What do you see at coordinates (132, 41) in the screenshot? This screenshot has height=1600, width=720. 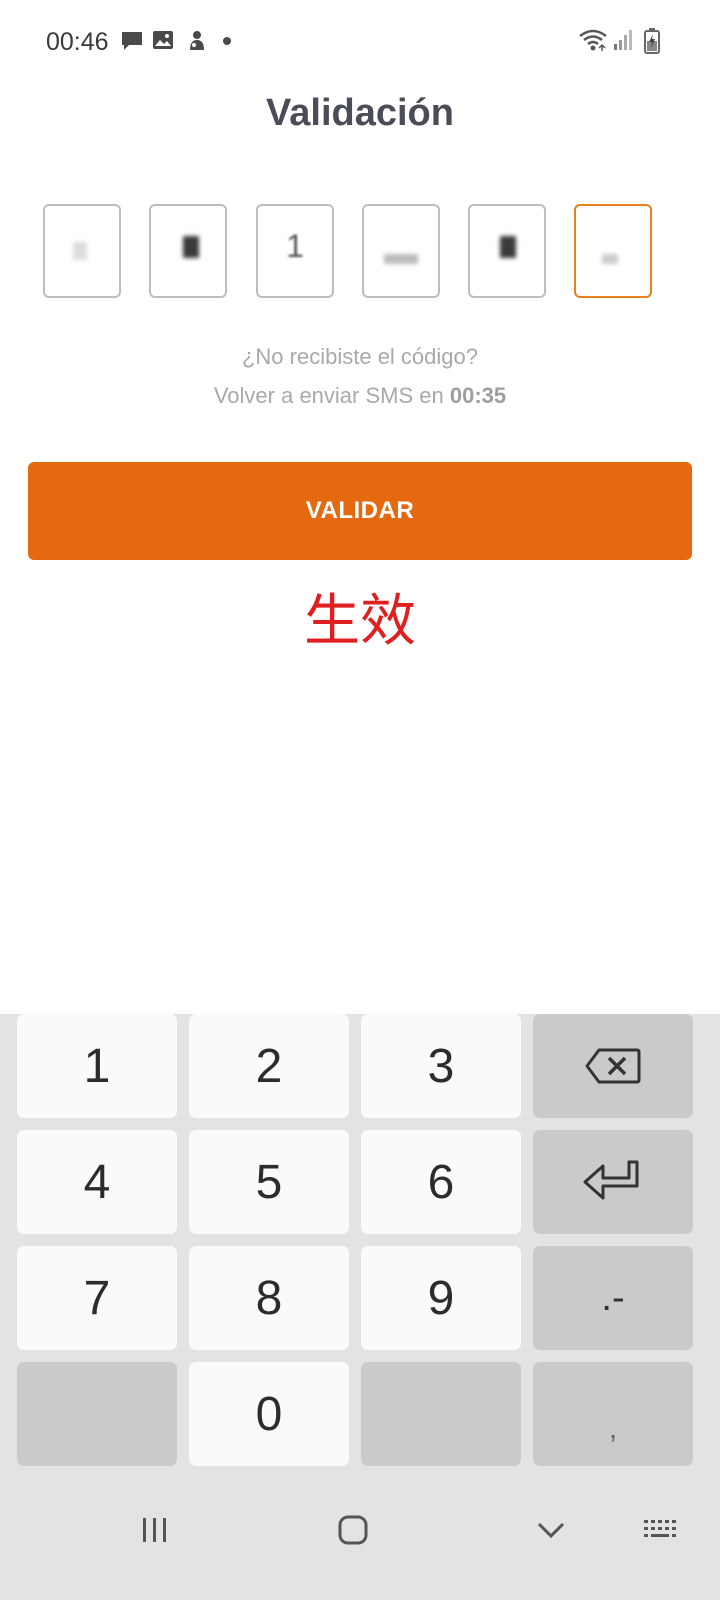 I see `message-icon` at bounding box center [132, 41].